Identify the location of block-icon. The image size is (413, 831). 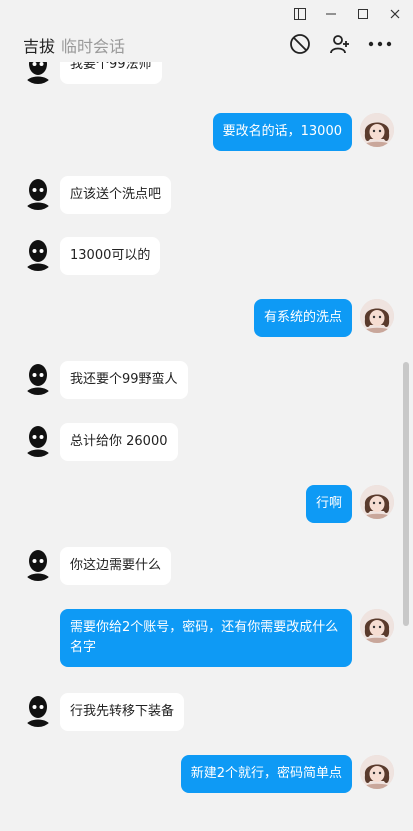
(300, 44).